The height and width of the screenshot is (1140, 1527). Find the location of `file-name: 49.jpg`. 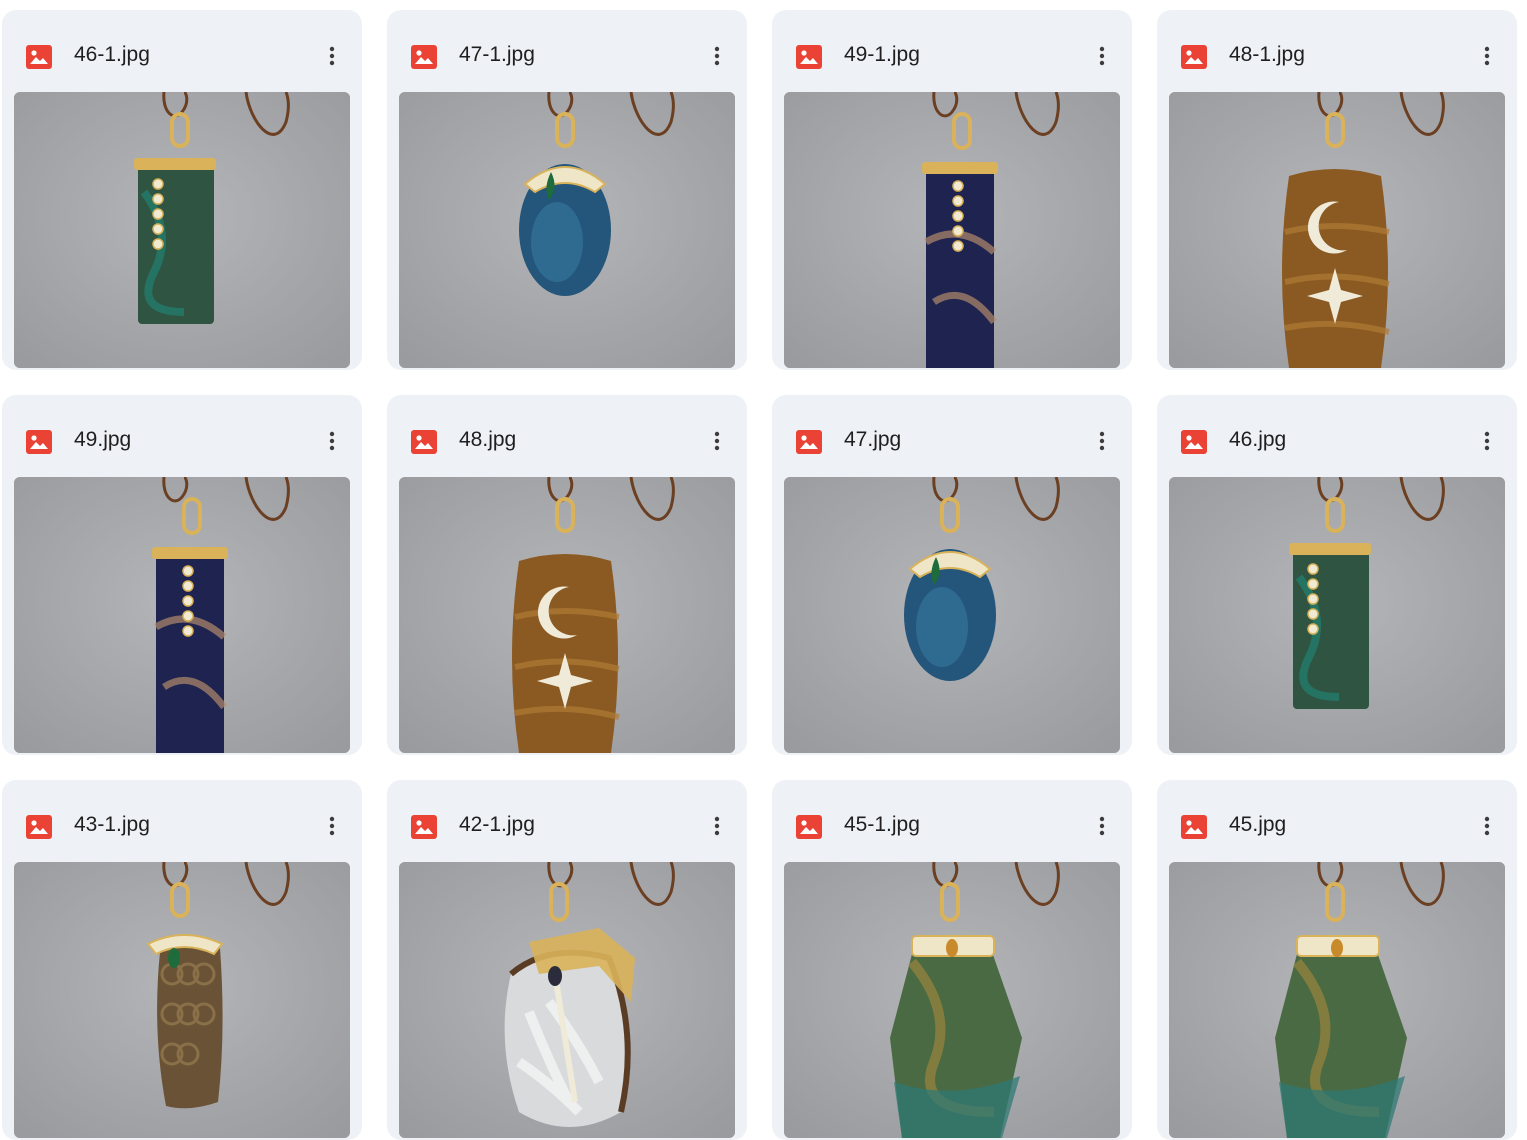

file-name: 49.jpg is located at coordinates (103, 439).